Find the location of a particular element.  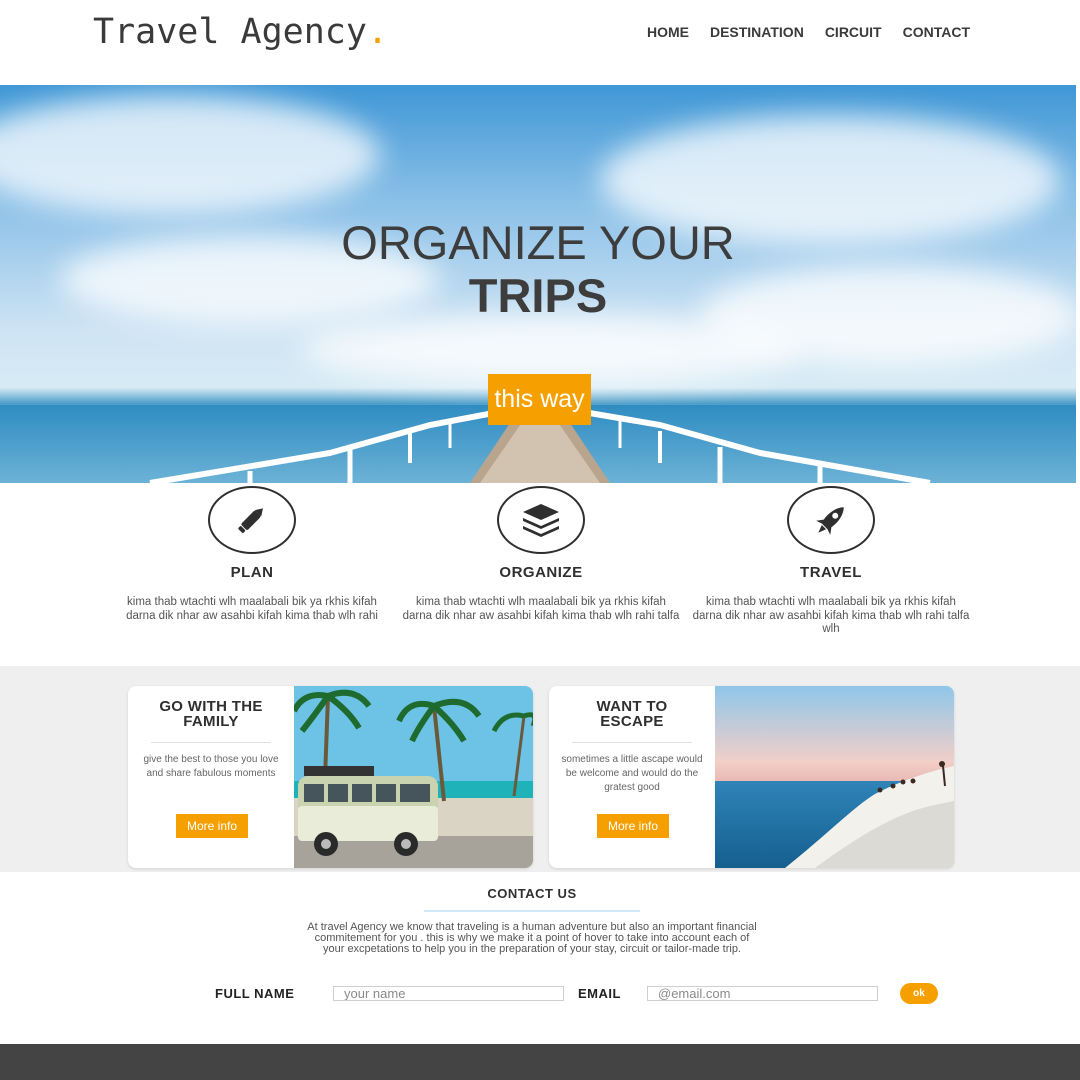

card-title: GO WITH THE FAMILY is located at coordinates (211, 714).